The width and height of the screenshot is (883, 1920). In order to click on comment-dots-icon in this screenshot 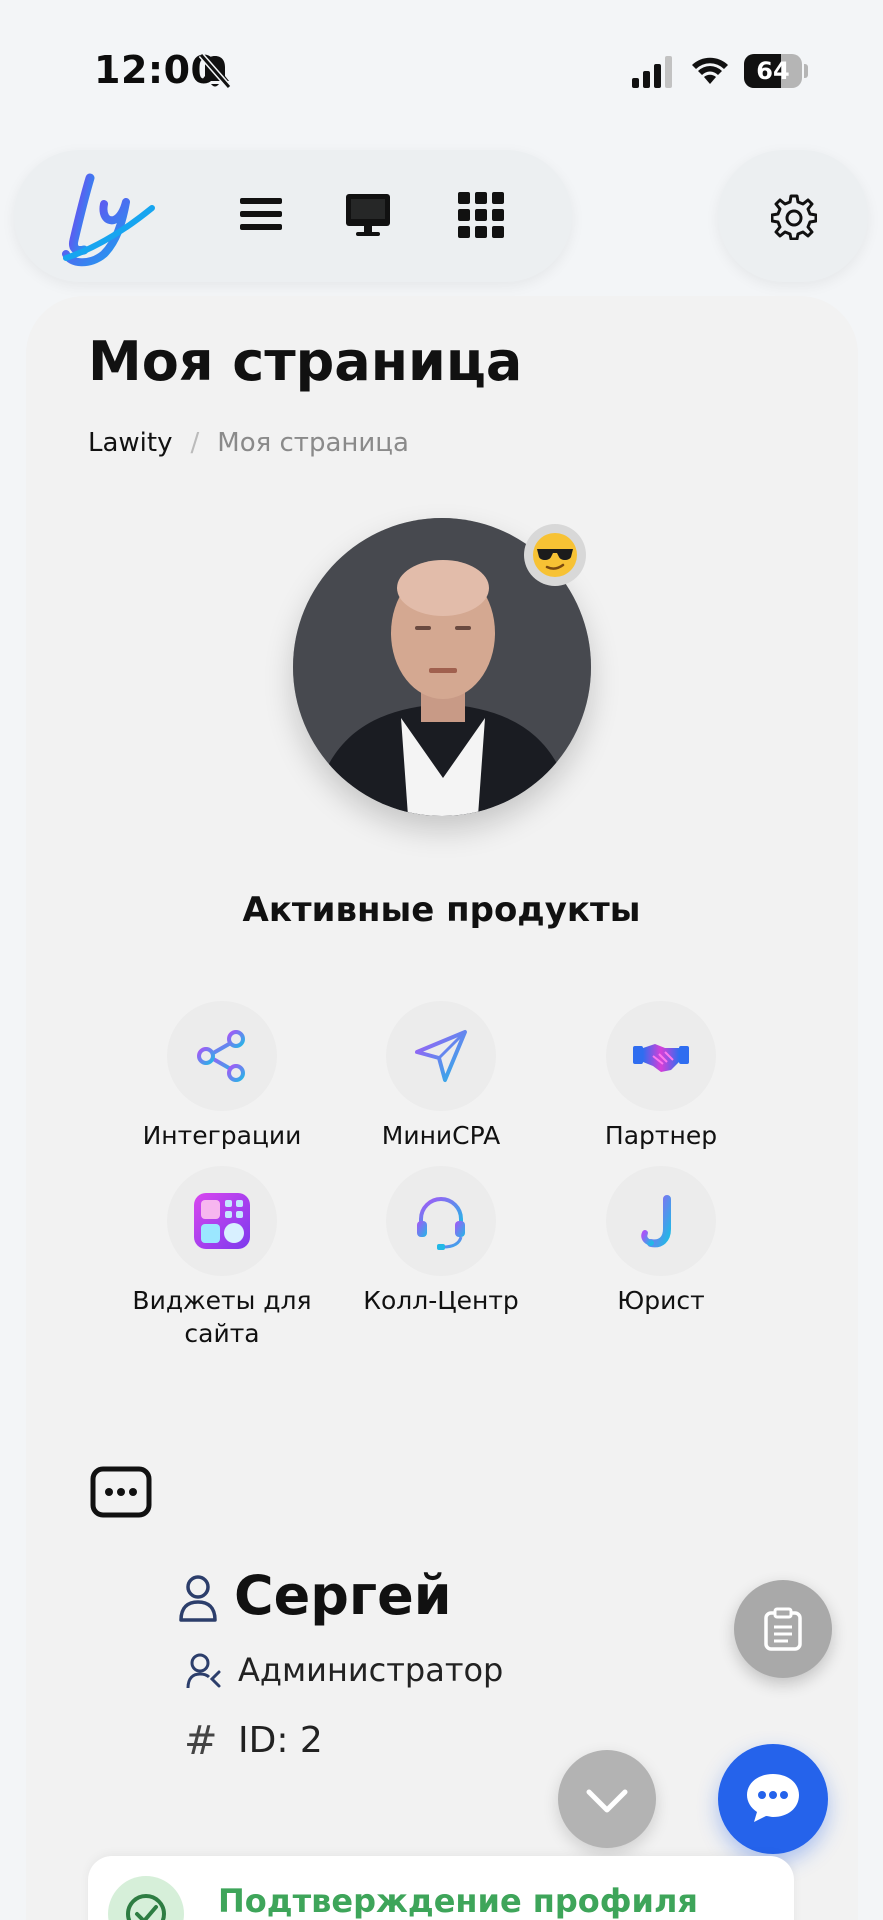, I will do `click(121, 1492)`.